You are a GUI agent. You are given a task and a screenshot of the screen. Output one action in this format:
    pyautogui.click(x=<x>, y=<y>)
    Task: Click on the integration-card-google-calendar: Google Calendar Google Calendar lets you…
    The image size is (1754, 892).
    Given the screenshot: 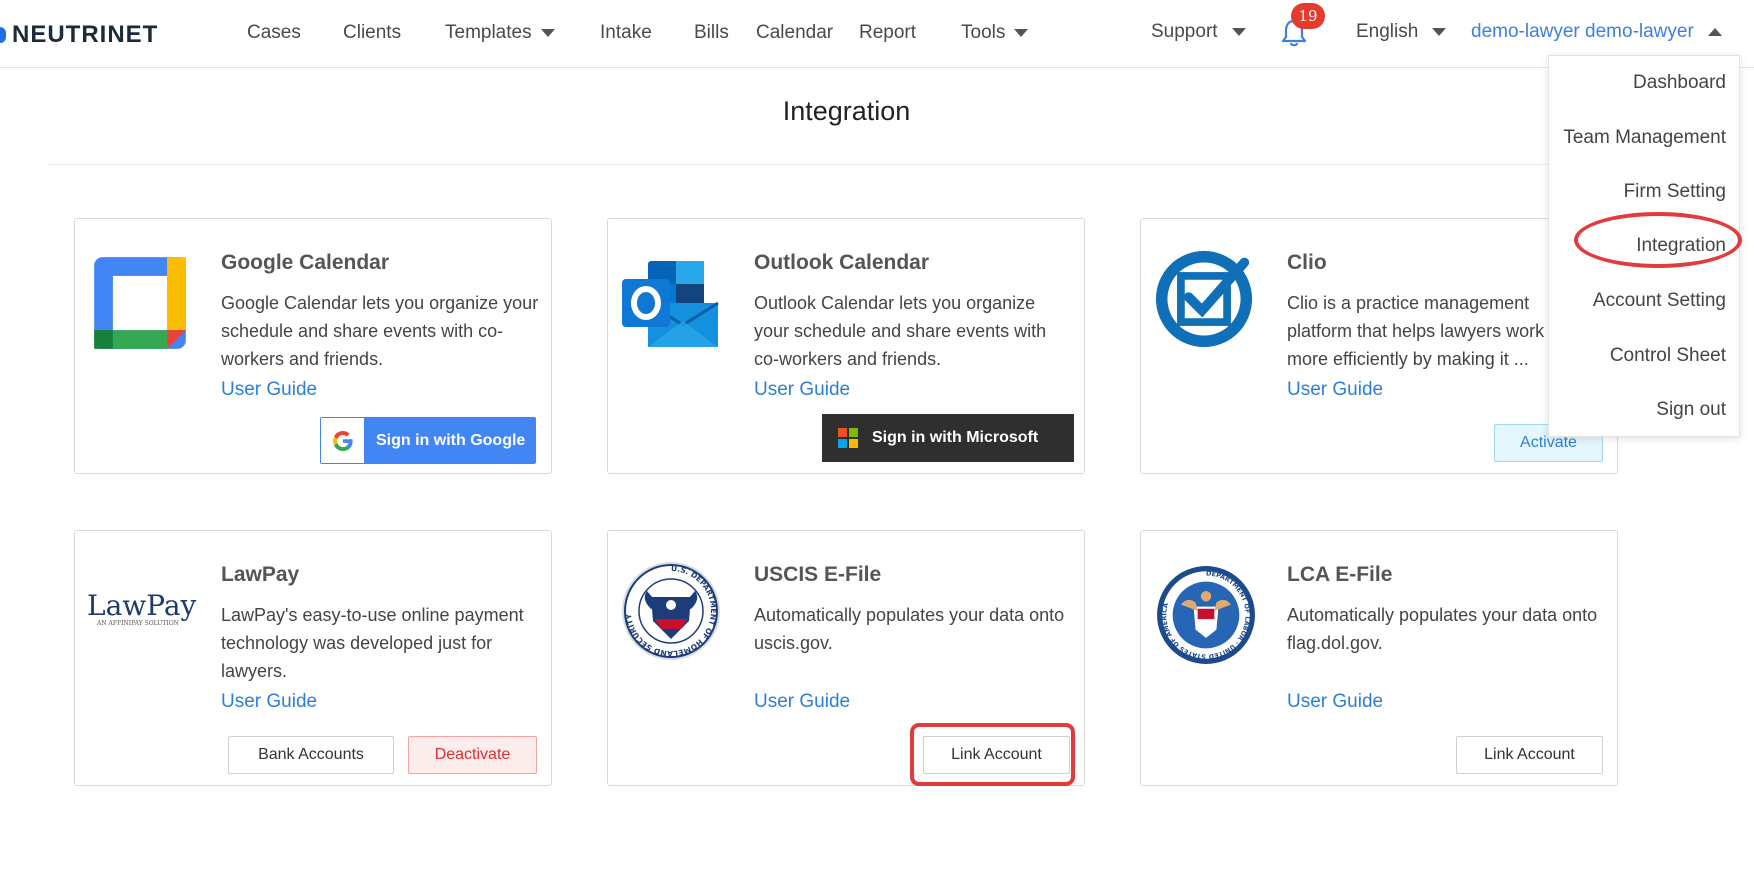 What is the action you would take?
    pyautogui.click(x=313, y=346)
    